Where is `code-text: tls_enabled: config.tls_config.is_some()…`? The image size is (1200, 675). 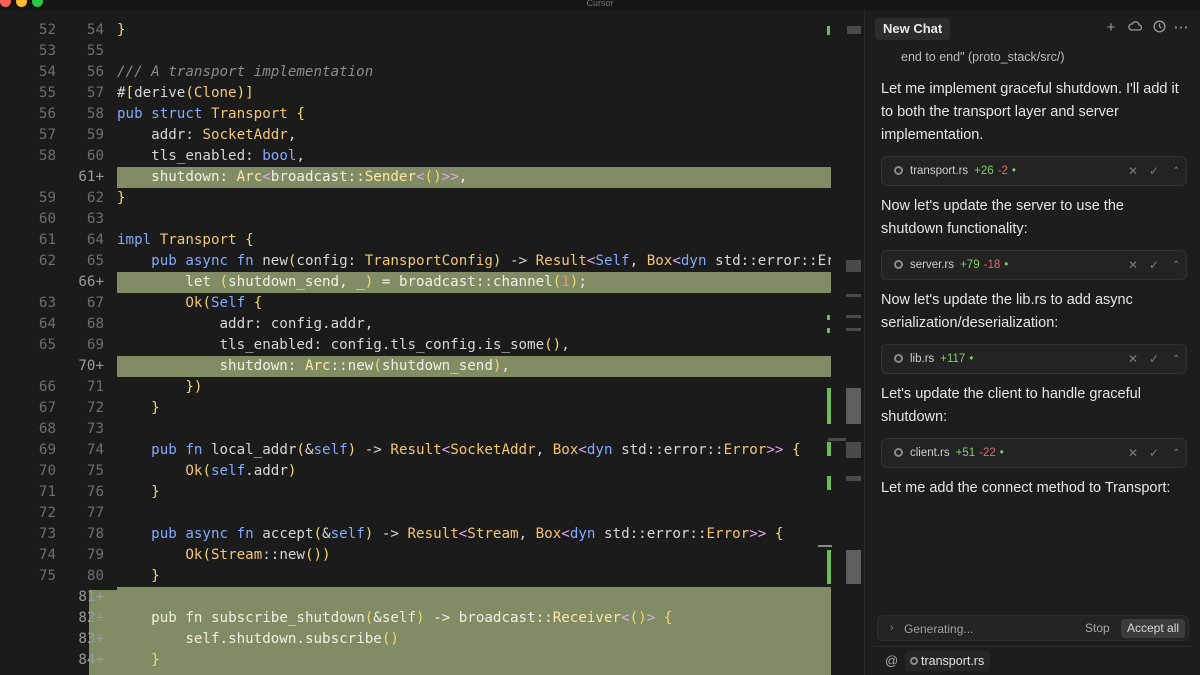
code-text: tls_enabled: config.tls_config.is_some()… is located at coordinates (394, 345).